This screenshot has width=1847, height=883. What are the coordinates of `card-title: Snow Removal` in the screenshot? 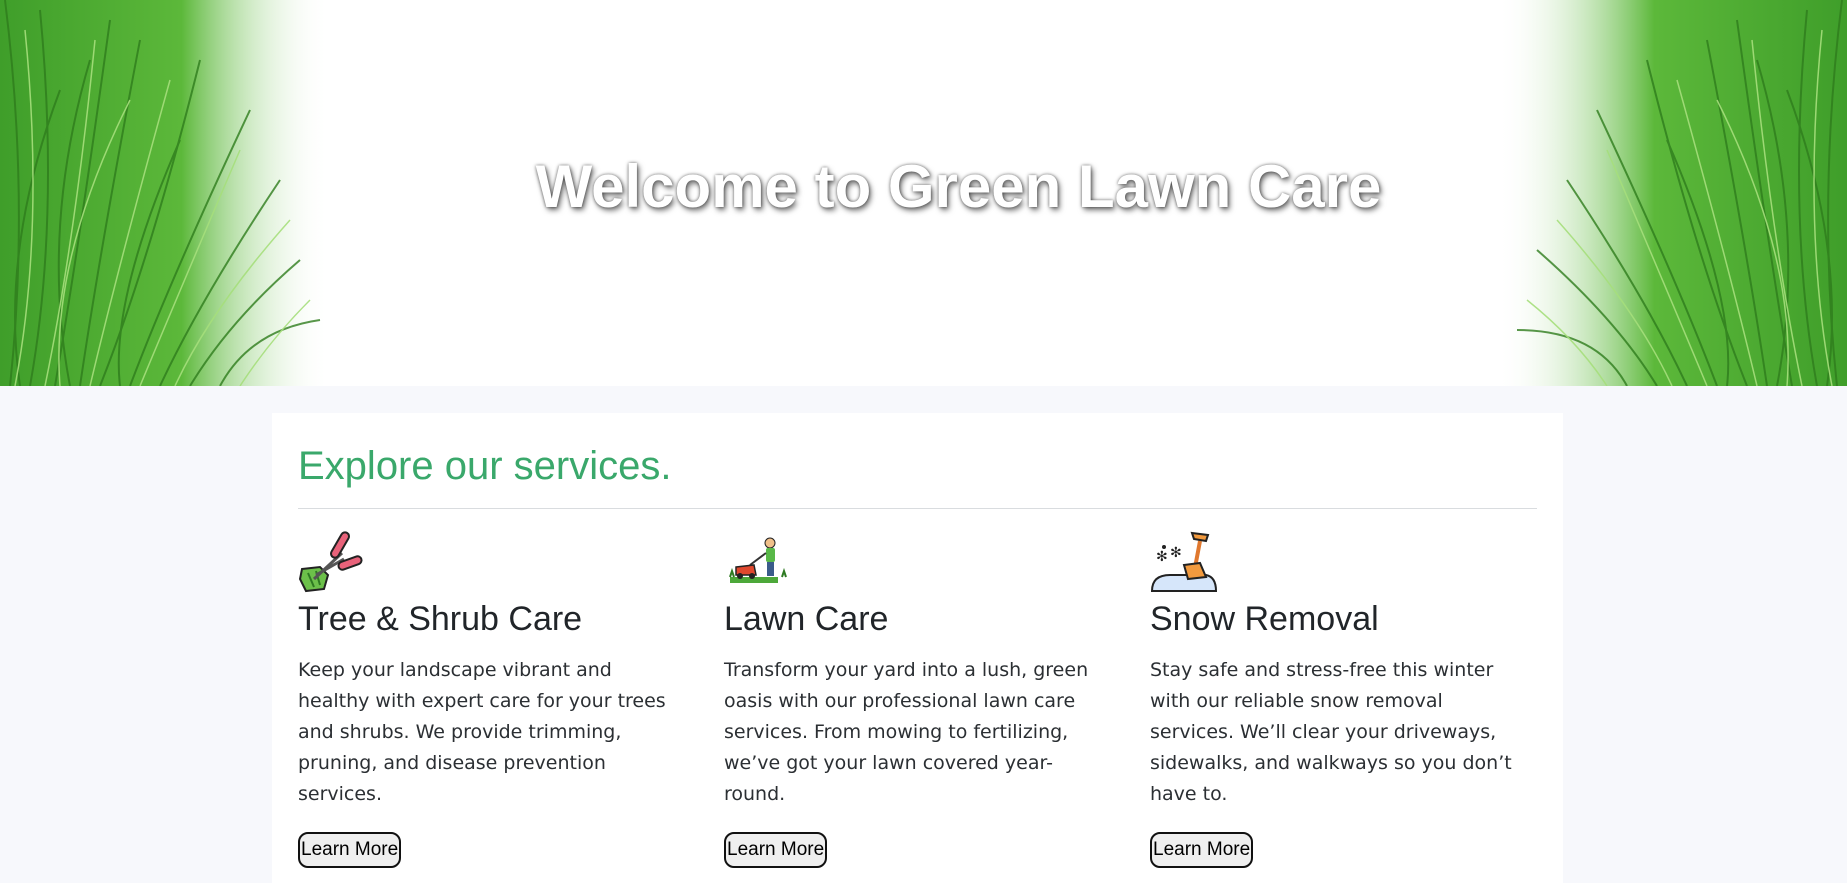 It's located at (1264, 619).